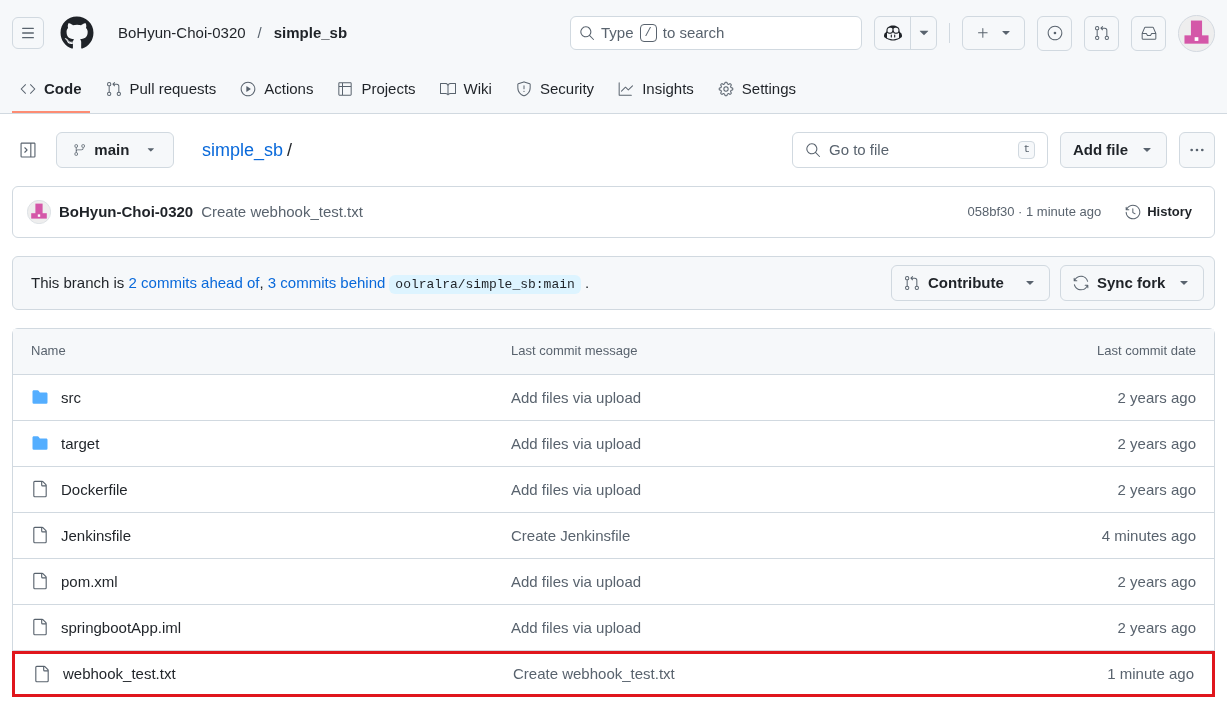  I want to click on issue-icon, so click(1054, 33).